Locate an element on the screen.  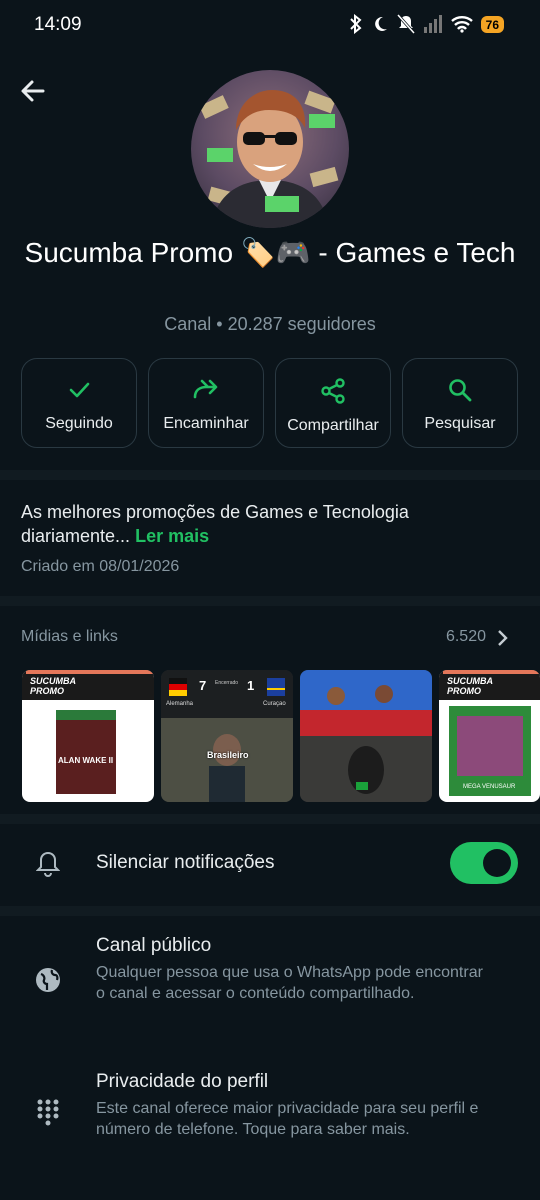
status-icons: 76 is located at coordinates (426, 24).